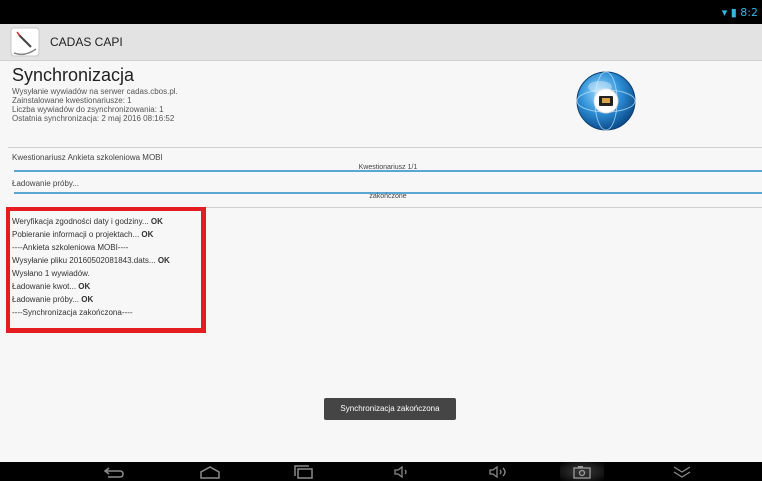 This screenshot has width=762, height=481. What do you see at coordinates (381, 12) in the screenshot?
I see `status-bar: ▾ ▮ 8:2` at bounding box center [381, 12].